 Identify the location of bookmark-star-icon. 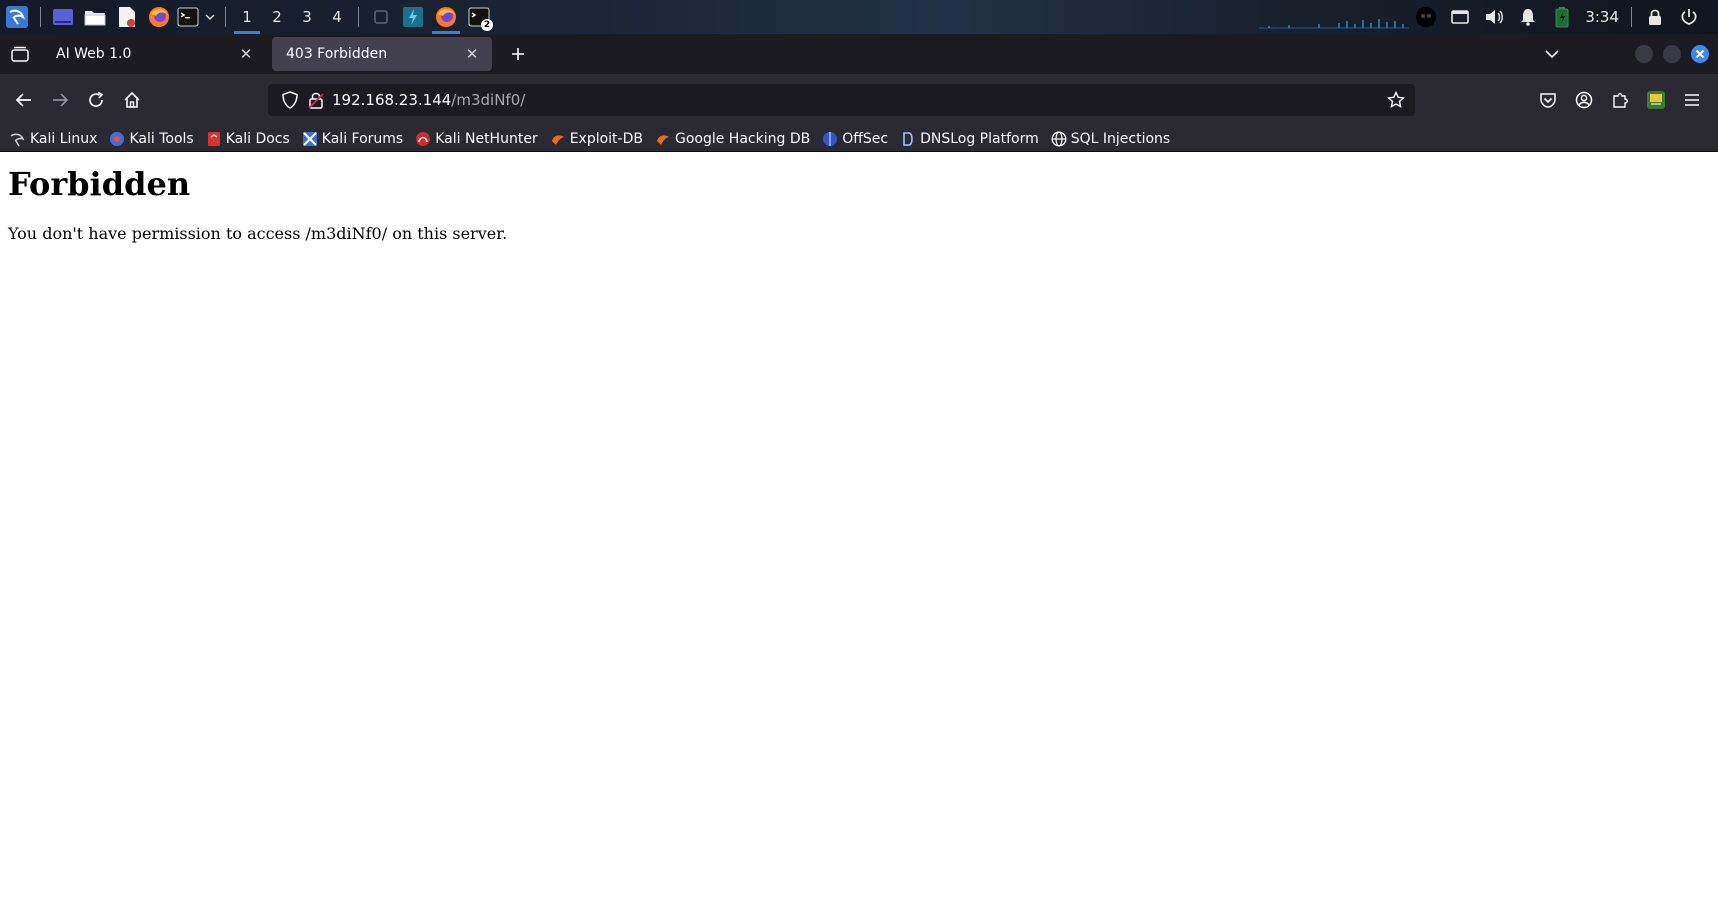
(1396, 100).